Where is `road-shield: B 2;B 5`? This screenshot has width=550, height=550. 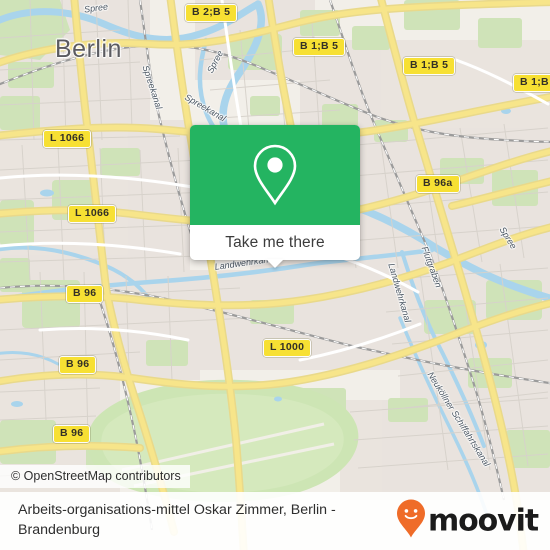 road-shield: B 2;B 5 is located at coordinates (211, 13).